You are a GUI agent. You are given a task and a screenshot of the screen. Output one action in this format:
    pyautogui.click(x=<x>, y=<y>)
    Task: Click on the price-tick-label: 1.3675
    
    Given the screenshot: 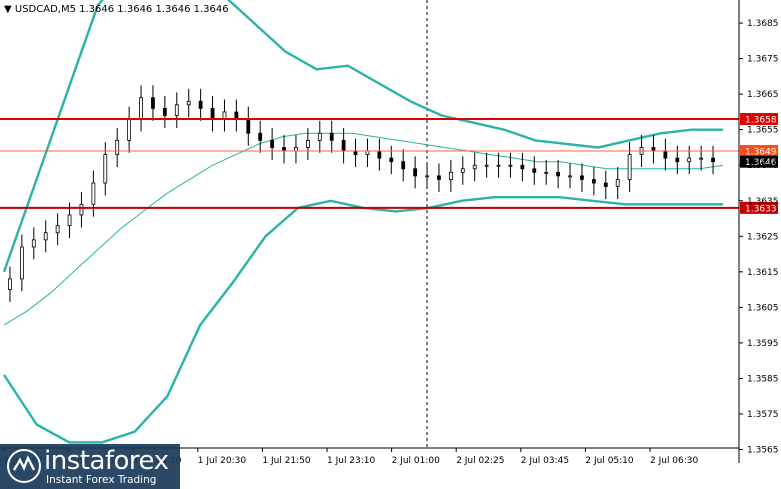 What is the action you would take?
    pyautogui.click(x=763, y=60)
    